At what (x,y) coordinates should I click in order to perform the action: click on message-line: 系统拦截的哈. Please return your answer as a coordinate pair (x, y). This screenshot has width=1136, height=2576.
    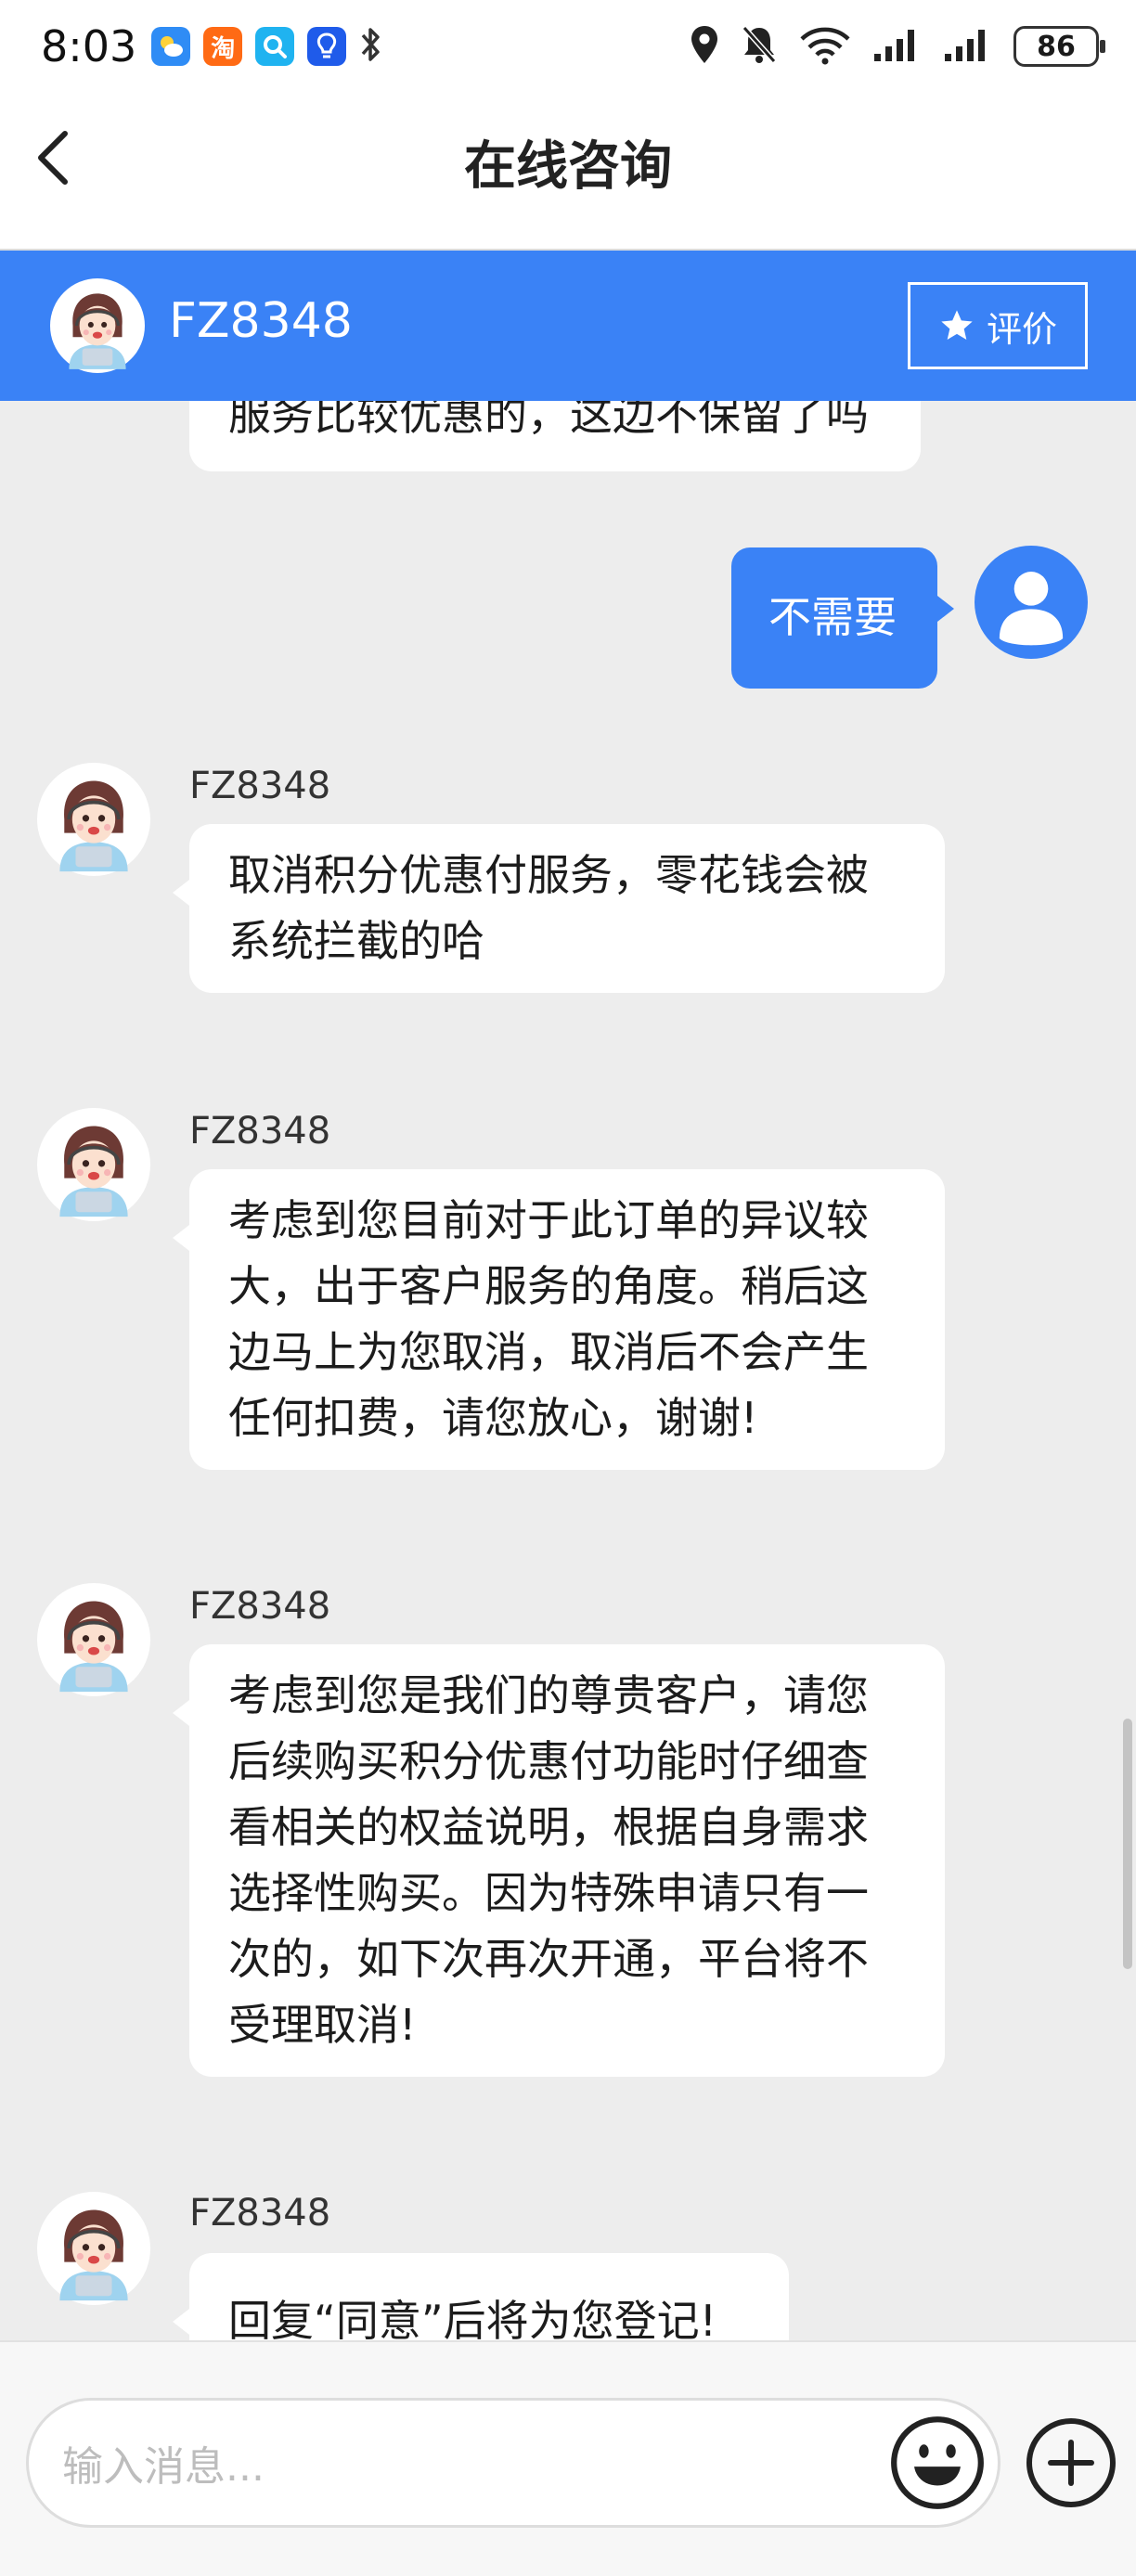
    Looking at the image, I should click on (356, 941).